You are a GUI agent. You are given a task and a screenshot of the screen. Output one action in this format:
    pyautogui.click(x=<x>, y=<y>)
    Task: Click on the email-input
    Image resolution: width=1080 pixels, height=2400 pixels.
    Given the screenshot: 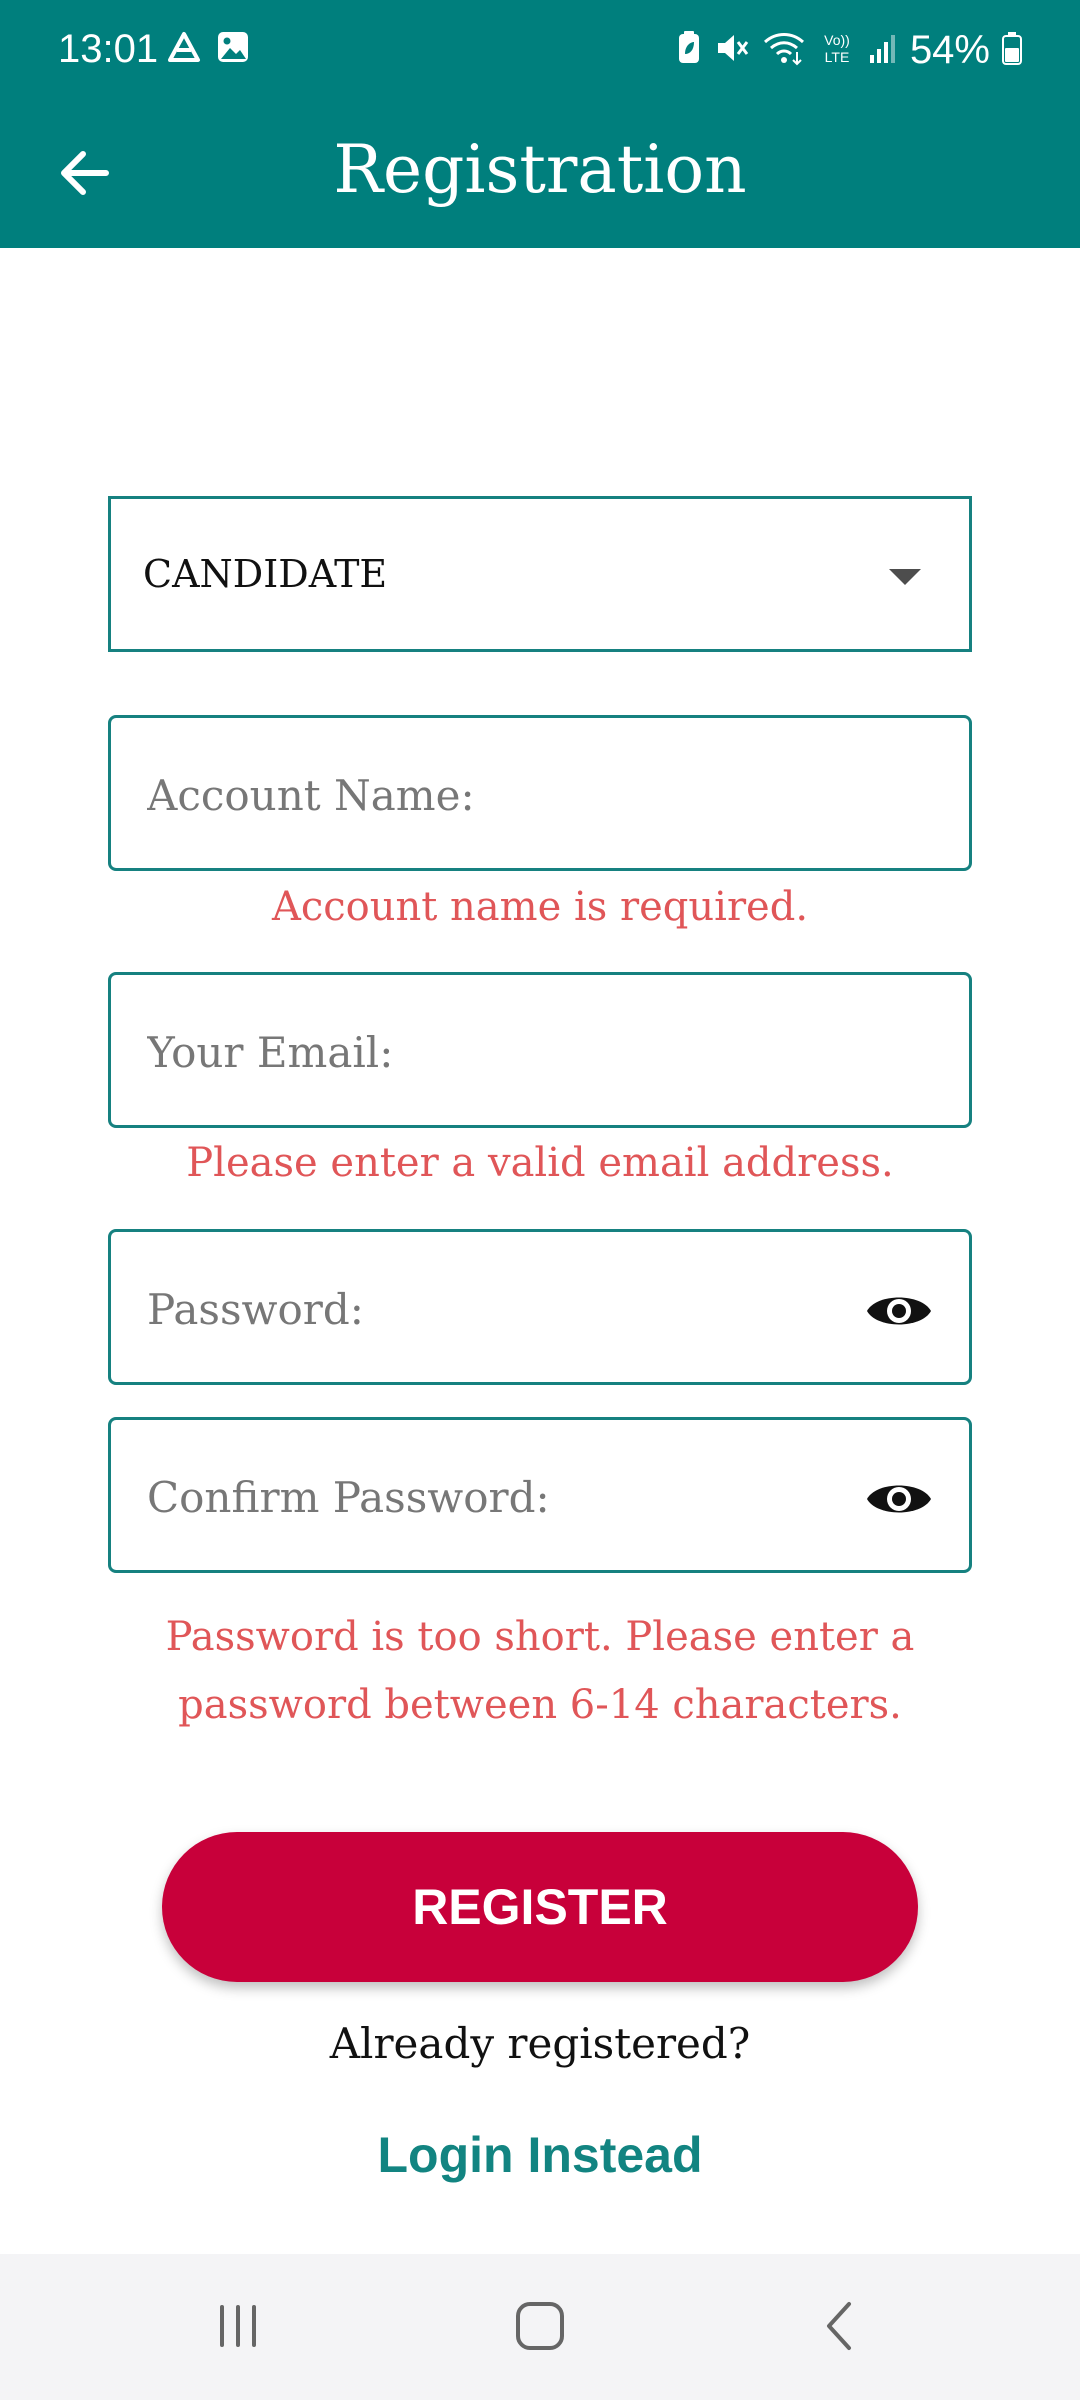 What is the action you would take?
    pyautogui.click(x=507, y=1052)
    